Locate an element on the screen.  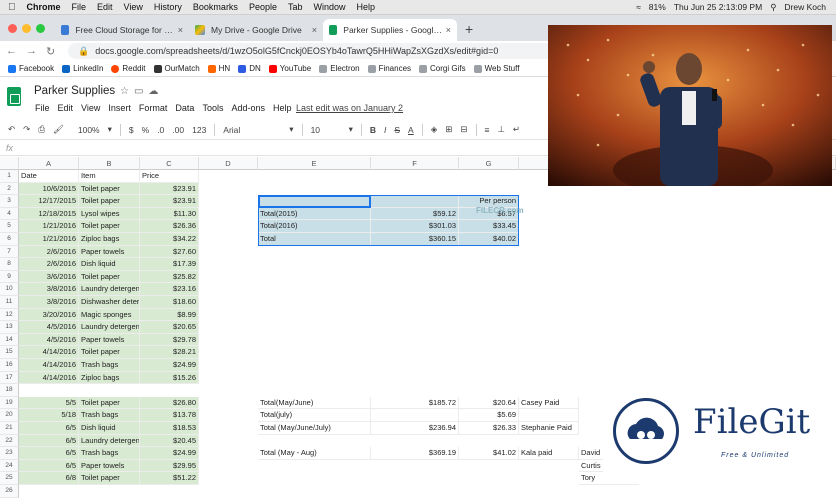
row-header: 15 is located at coordinates (9, 352).